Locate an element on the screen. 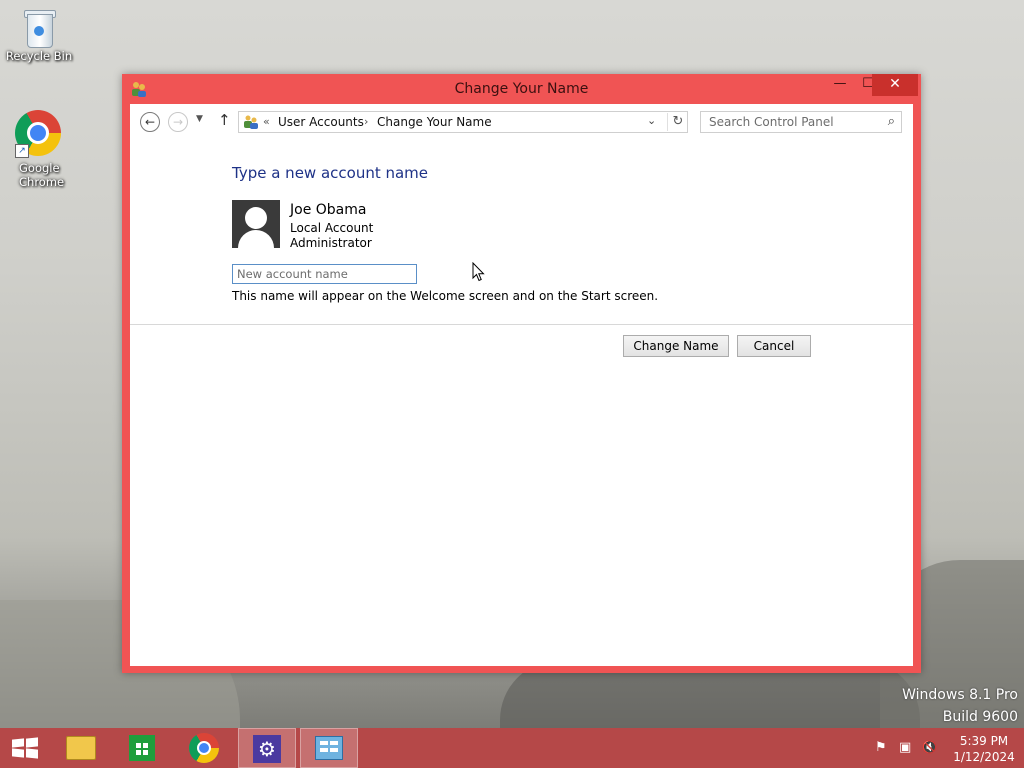 This screenshot has width=1024, height=768. os-edition: Windows 8.1 Pro is located at coordinates (960, 695).